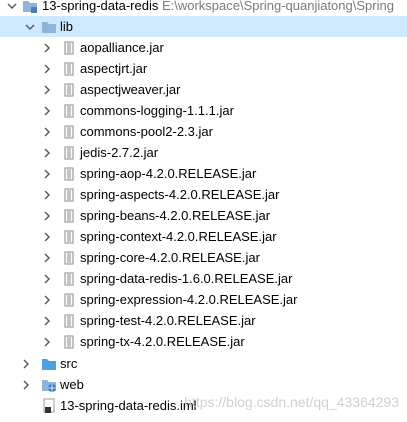  What do you see at coordinates (67, 26) in the screenshot?
I see `lib-folder-label: lib` at bounding box center [67, 26].